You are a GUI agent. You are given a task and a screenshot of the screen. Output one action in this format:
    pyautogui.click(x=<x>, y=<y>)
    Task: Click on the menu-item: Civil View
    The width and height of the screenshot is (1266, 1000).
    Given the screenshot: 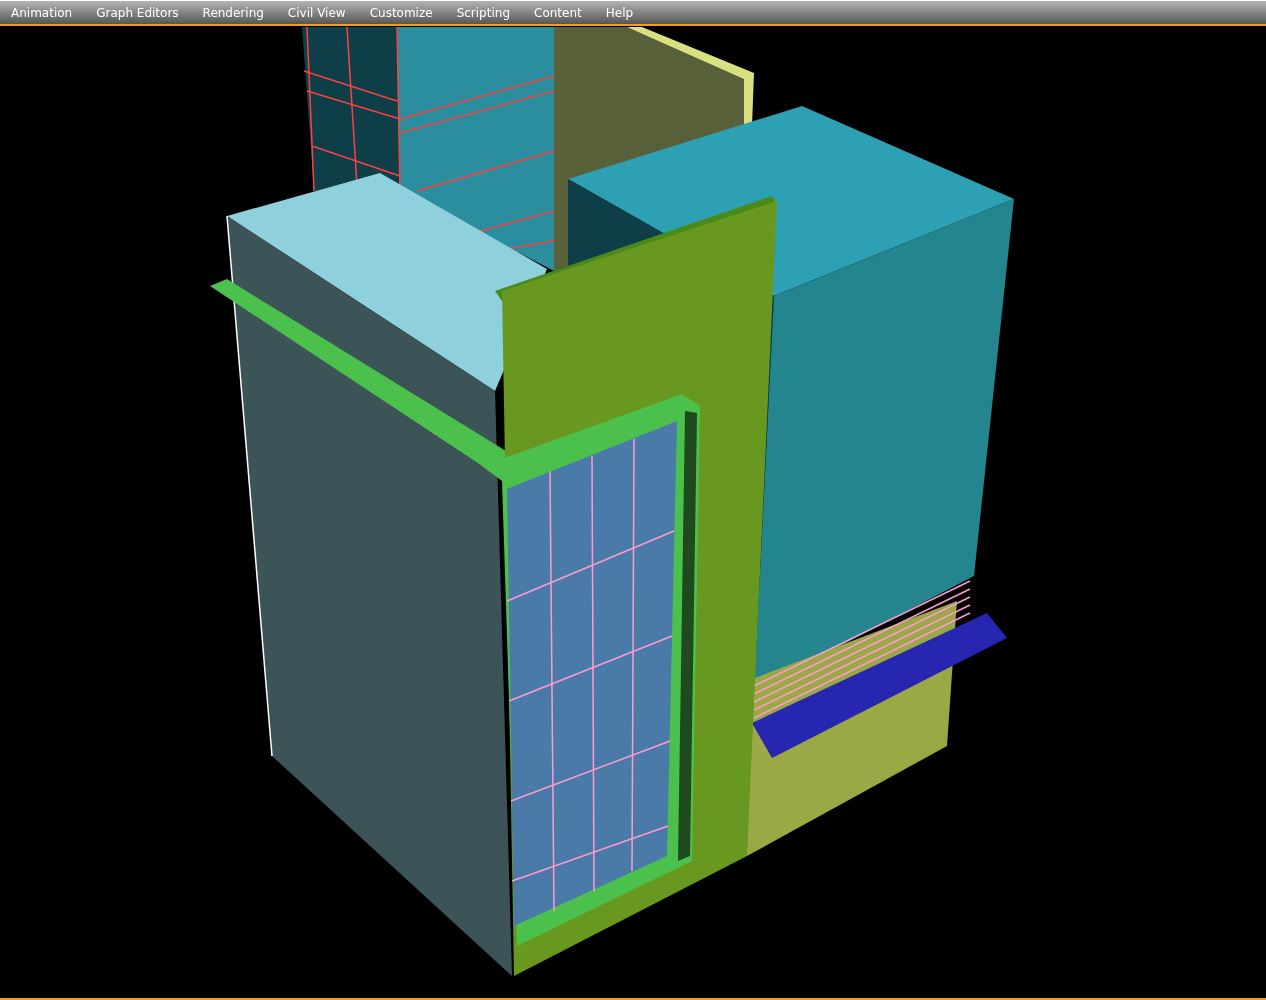 What is the action you would take?
    pyautogui.click(x=316, y=12)
    